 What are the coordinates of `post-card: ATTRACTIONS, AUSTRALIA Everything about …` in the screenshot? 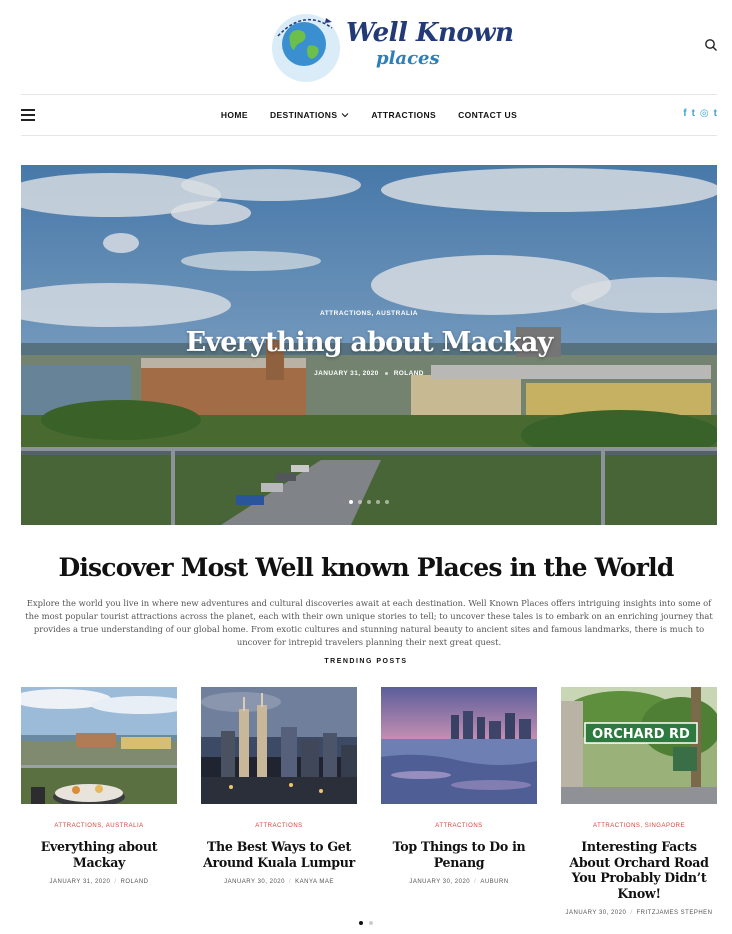 It's located at (99, 786).